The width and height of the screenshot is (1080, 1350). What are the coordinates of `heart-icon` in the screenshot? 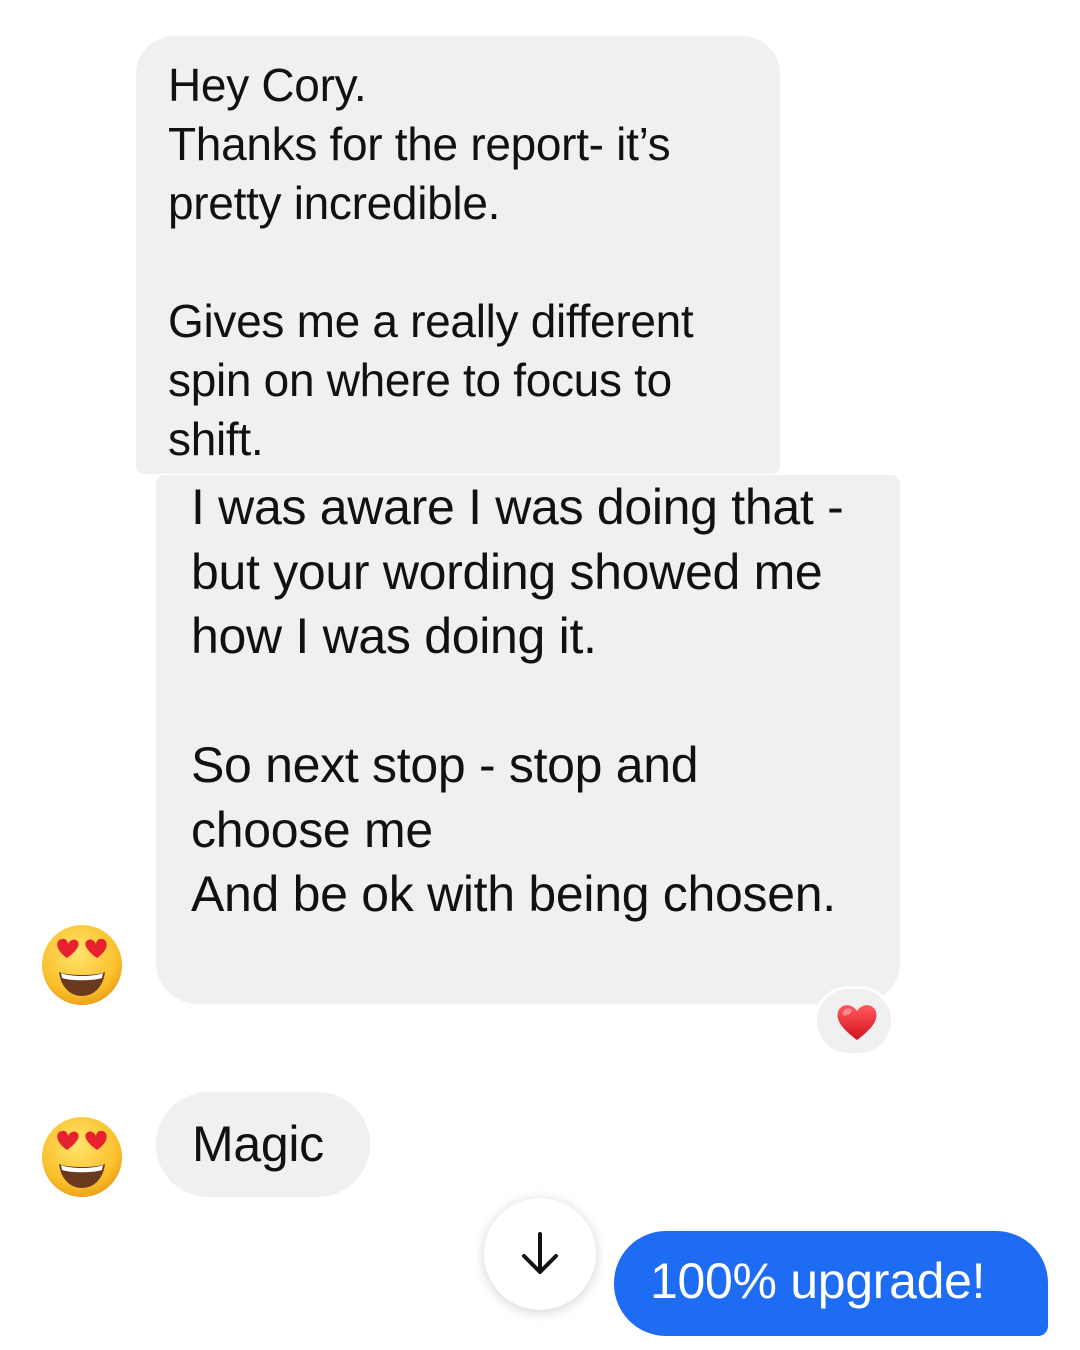 It's located at (857, 1022).